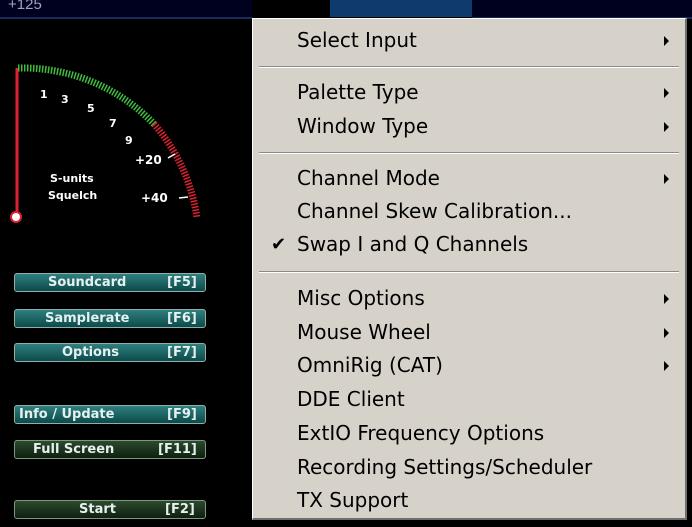 The width and height of the screenshot is (692, 527). Describe the element at coordinates (97, 509) in the screenshot. I see `button-label: Start` at that location.